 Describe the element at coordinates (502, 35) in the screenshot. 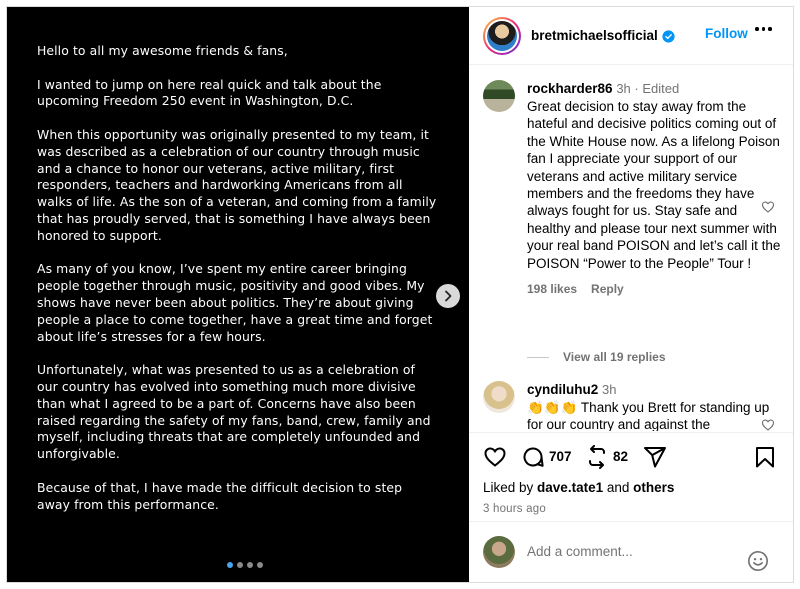

I see `author-avatar` at that location.